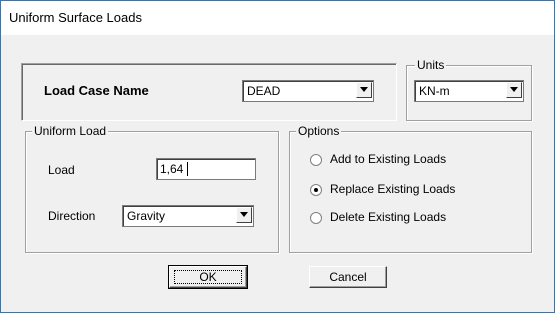  What do you see at coordinates (431, 65) in the screenshot?
I see `units-legend: Units` at bounding box center [431, 65].